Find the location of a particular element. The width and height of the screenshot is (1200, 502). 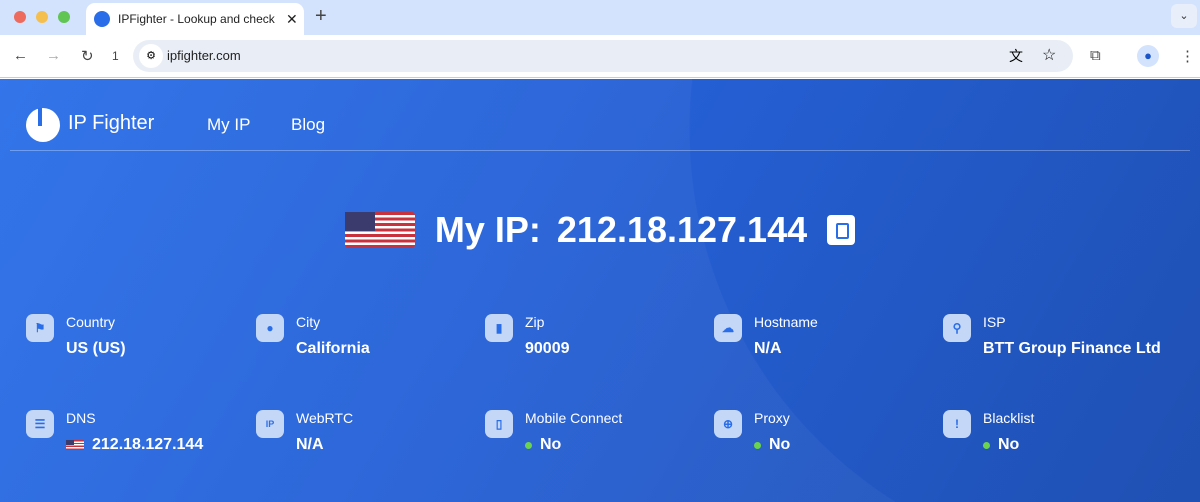

info-value: US (US) is located at coordinates (96, 349).